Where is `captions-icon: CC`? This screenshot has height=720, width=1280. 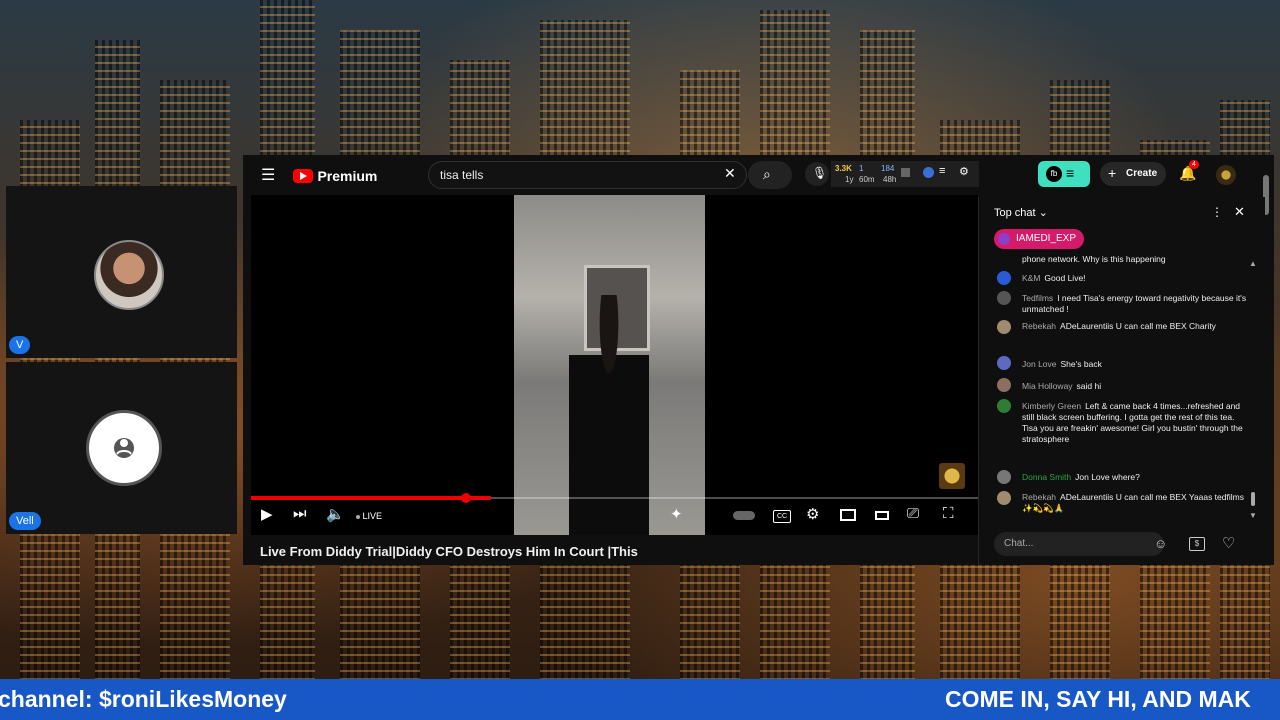 captions-icon: CC is located at coordinates (782, 516).